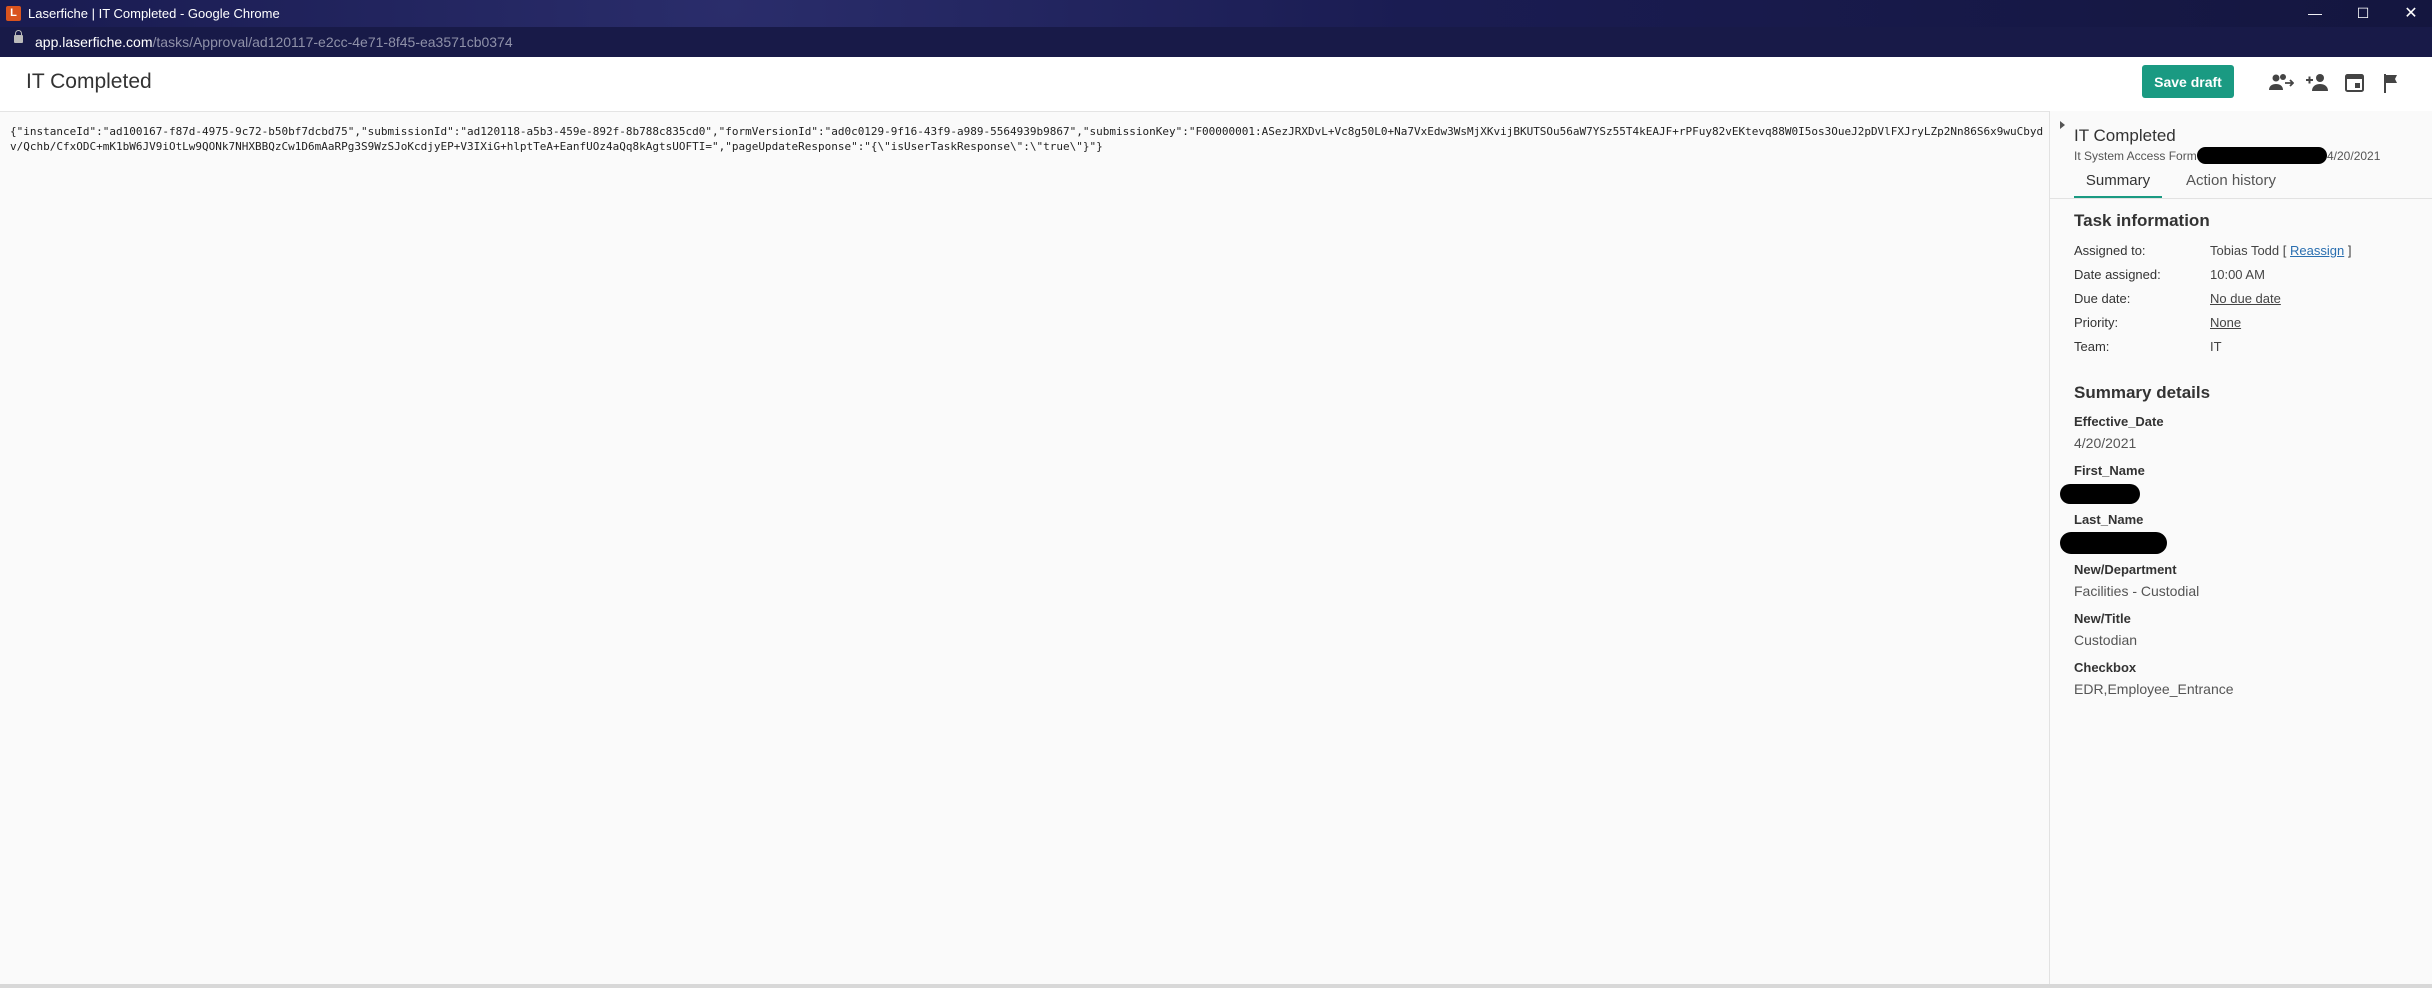 Image resolution: width=2432 pixels, height=988 pixels. What do you see at coordinates (2106, 640) in the screenshot?
I see `new-title-value: Custodian` at bounding box center [2106, 640].